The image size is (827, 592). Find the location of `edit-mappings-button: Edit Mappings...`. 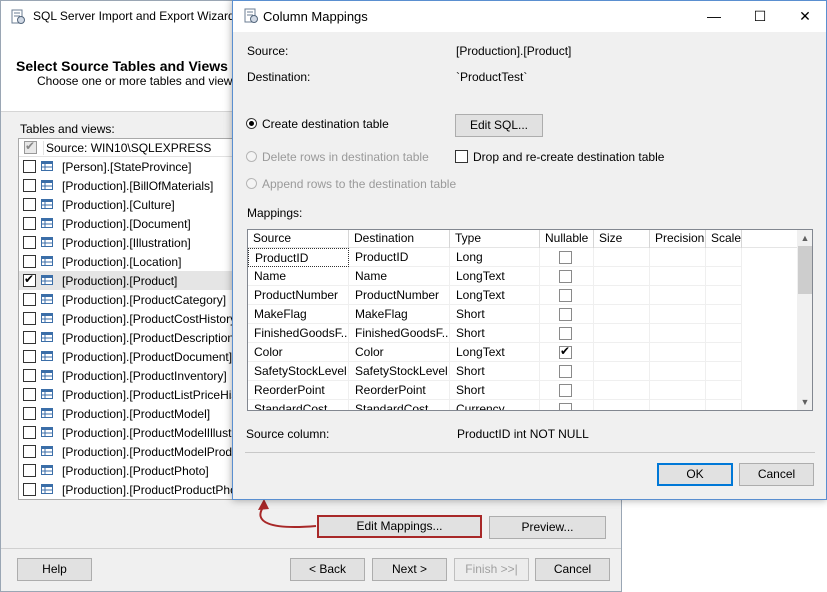

edit-mappings-button: Edit Mappings... is located at coordinates (399, 526).